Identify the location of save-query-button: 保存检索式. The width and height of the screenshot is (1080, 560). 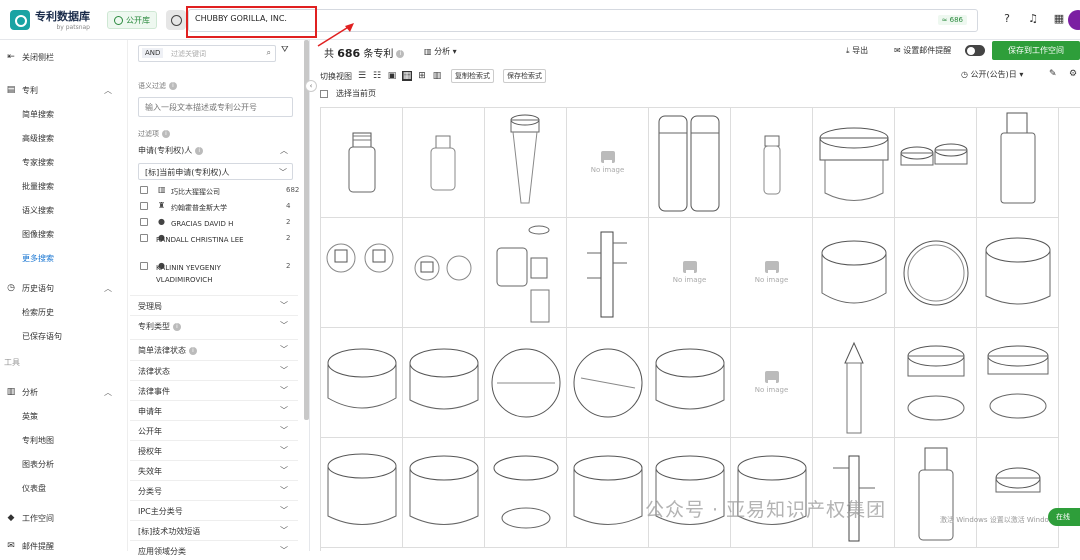
(524, 76).